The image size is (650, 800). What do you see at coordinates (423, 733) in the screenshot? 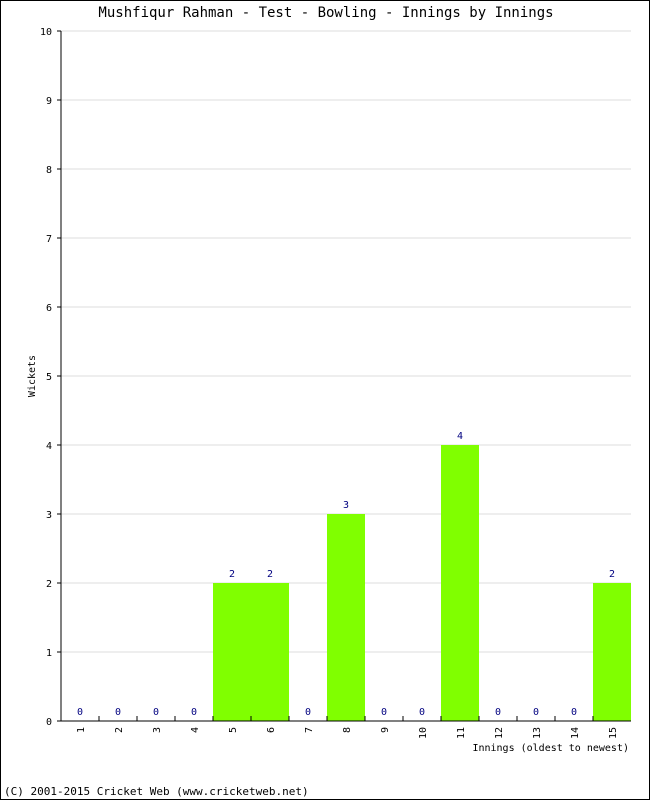
I see `x-tick-label: 10` at bounding box center [423, 733].